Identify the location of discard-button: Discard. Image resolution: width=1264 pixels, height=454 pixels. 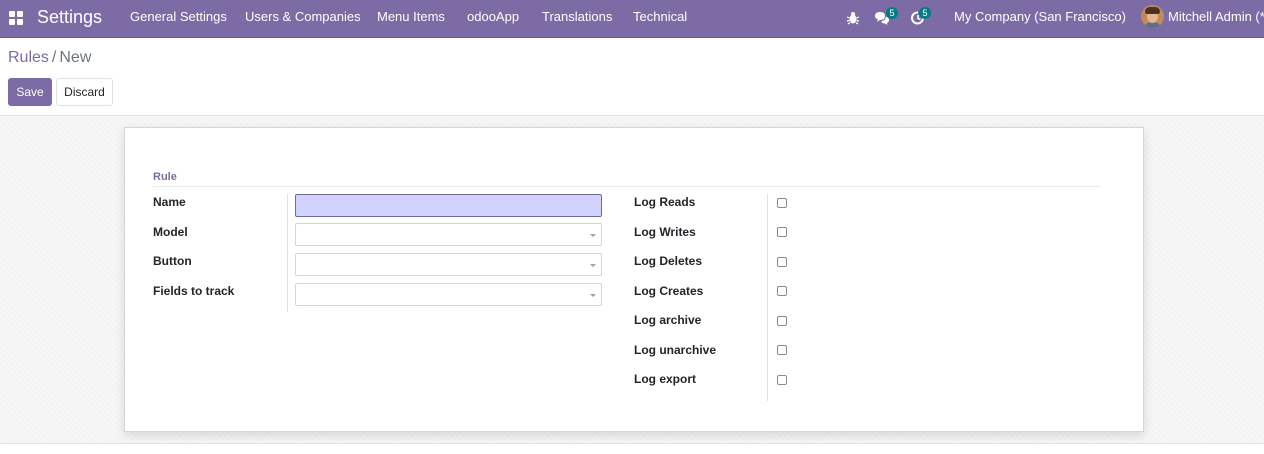
(84, 92).